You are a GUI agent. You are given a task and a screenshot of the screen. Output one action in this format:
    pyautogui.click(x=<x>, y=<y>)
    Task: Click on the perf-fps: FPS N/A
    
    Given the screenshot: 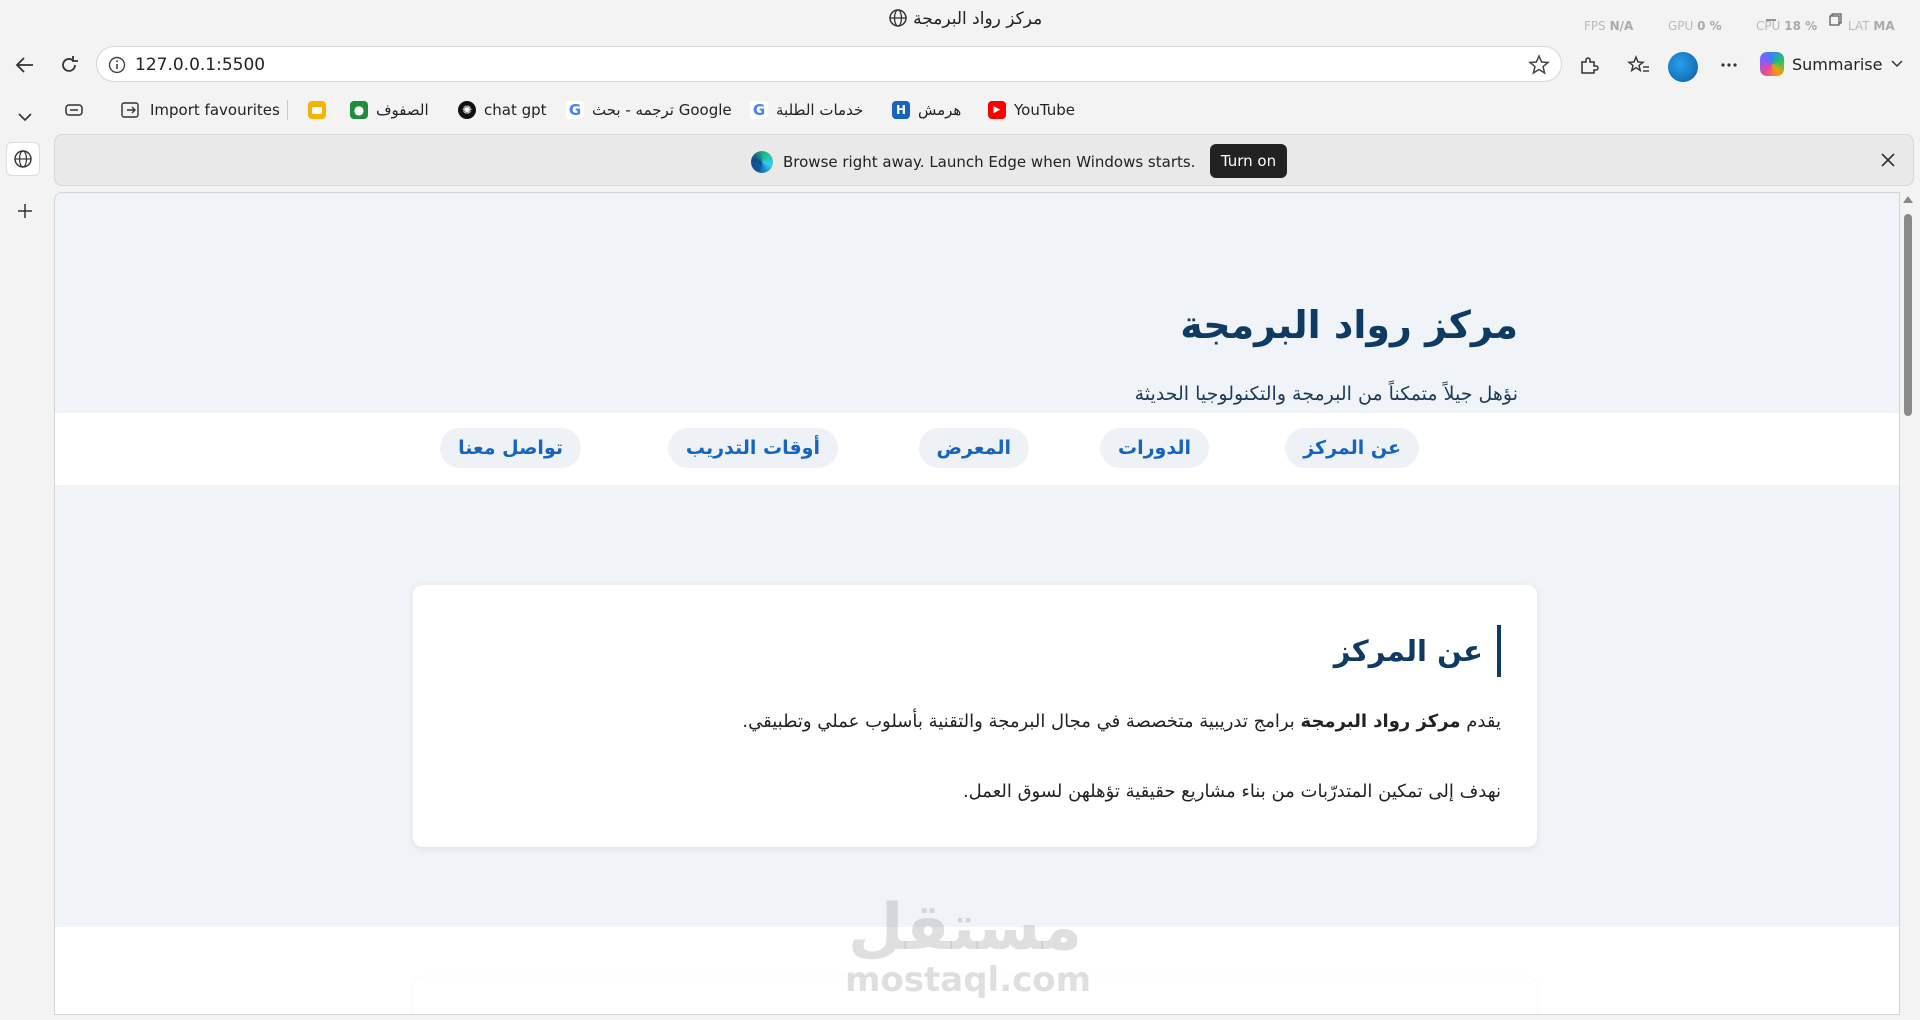 What is the action you would take?
    pyautogui.click(x=1609, y=26)
    